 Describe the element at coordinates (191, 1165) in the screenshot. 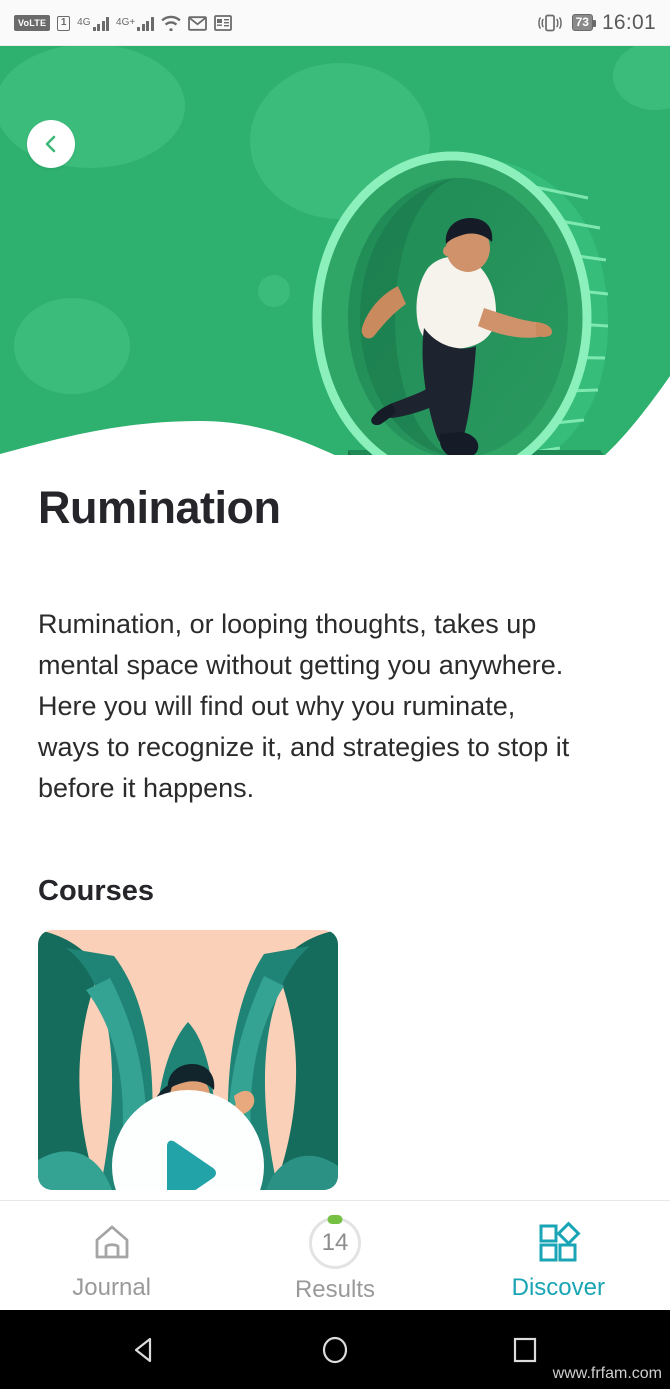

I see `play-icon` at that location.